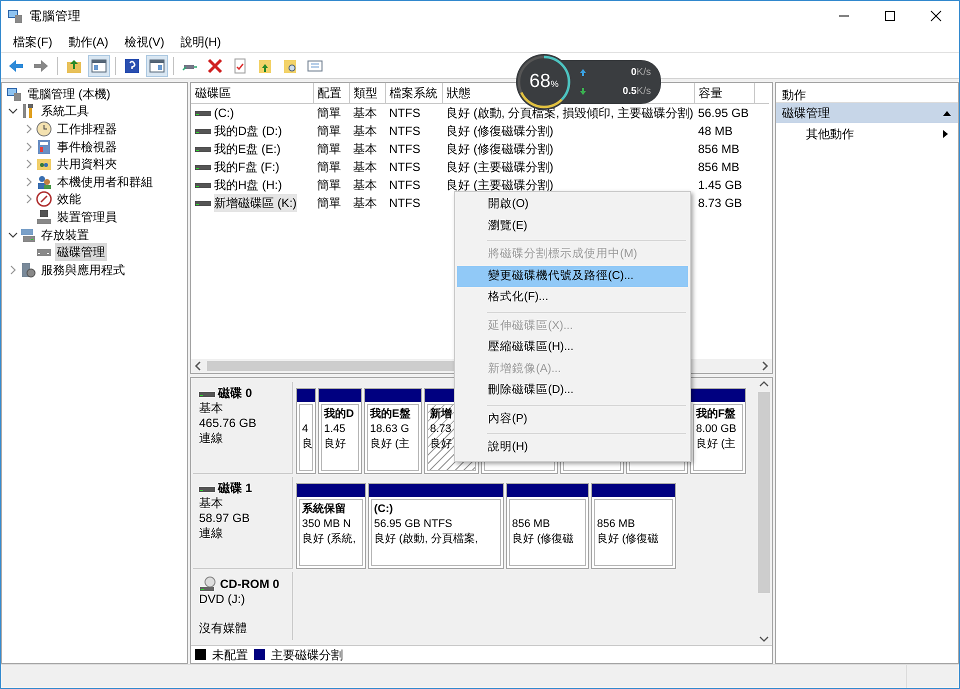 The width and height of the screenshot is (960, 689). I want to click on partition-size: 8.00 GB, so click(717, 429).